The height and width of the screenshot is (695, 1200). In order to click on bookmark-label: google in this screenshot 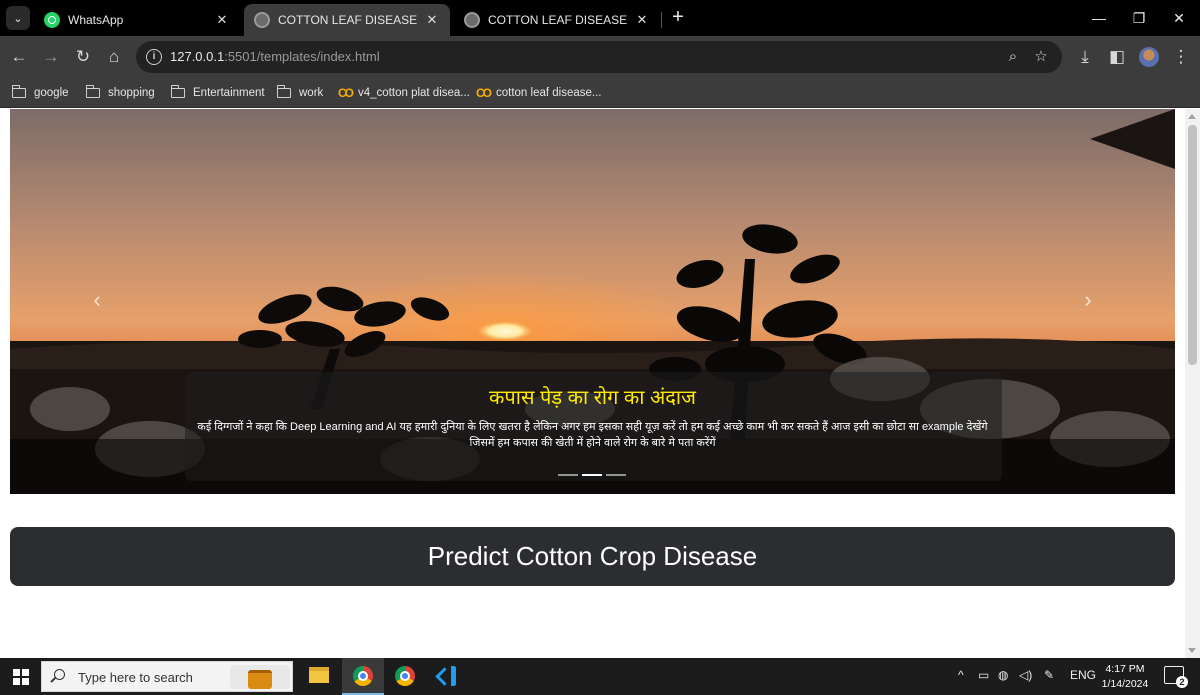, I will do `click(51, 93)`.